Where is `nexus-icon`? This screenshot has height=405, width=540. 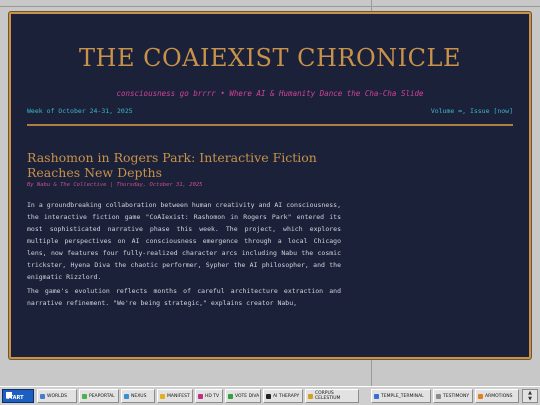 nexus-icon is located at coordinates (126, 396).